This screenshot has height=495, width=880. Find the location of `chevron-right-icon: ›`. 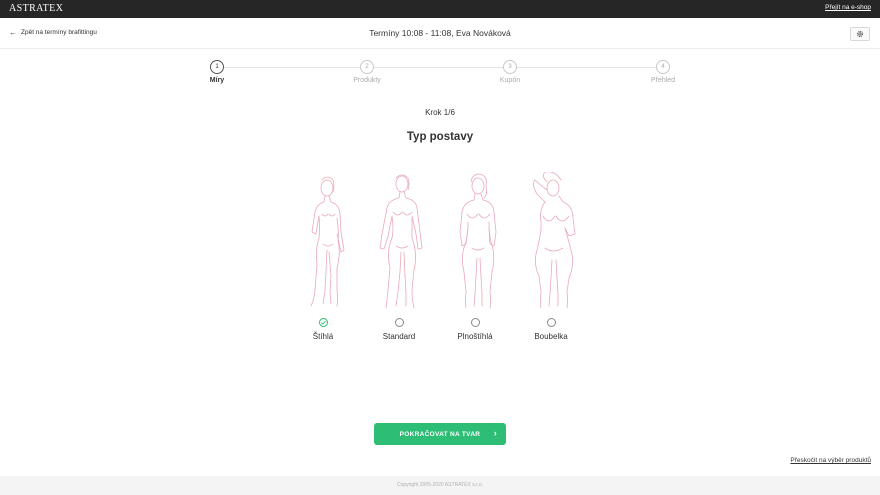

chevron-right-icon: › is located at coordinates (495, 433).